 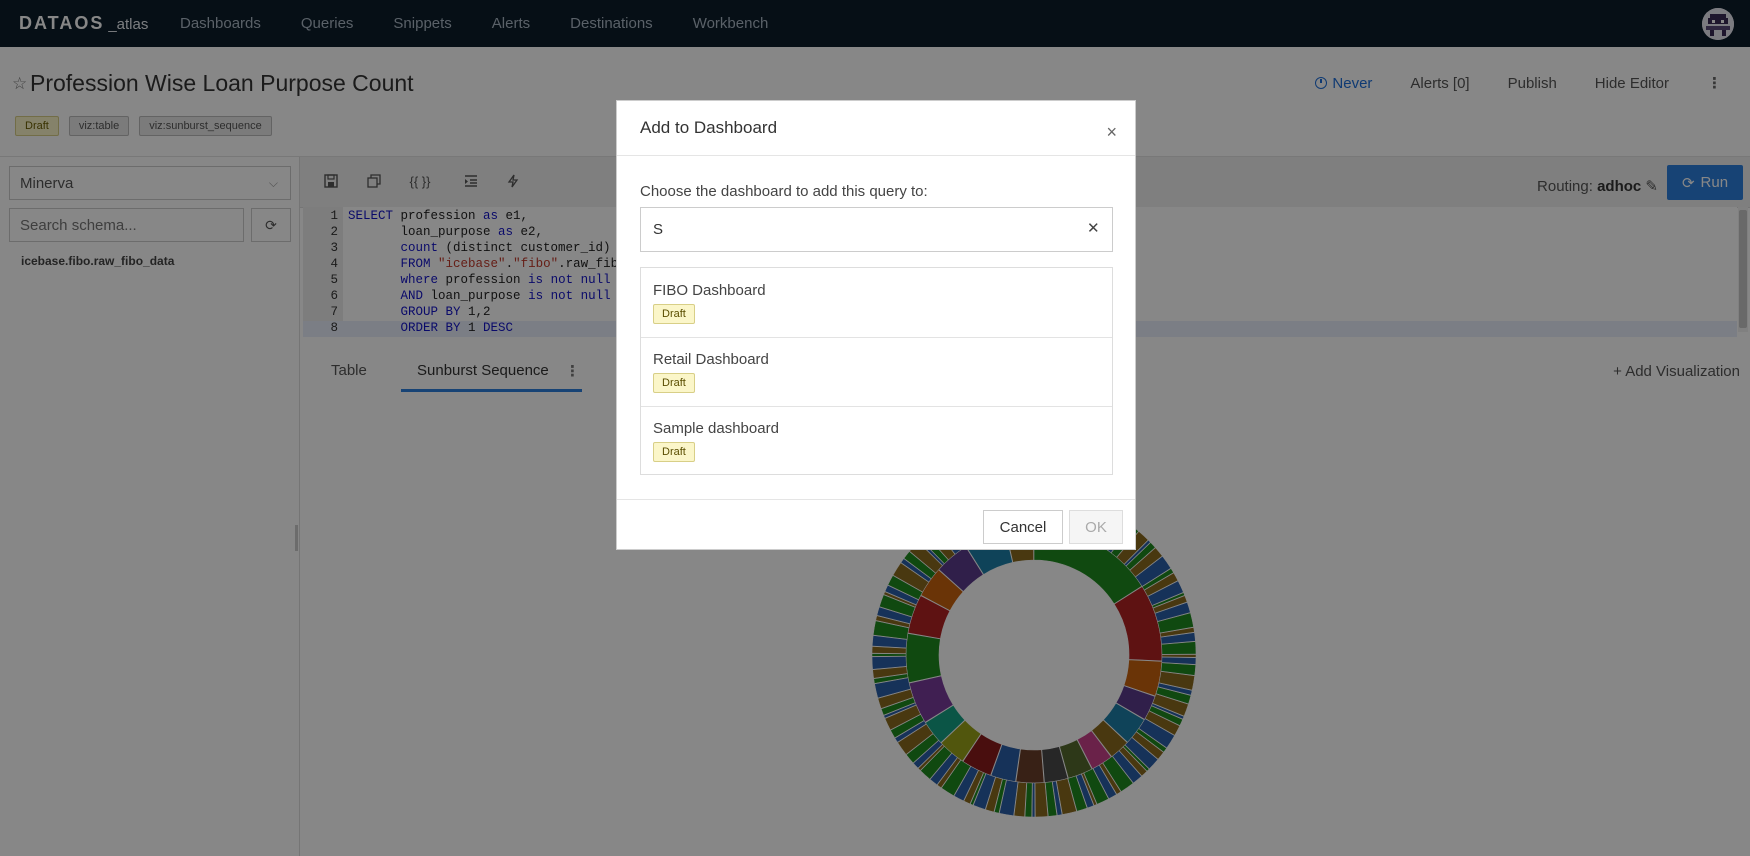 I want to click on dialog-footer: Cancel OK, so click(x=876, y=524).